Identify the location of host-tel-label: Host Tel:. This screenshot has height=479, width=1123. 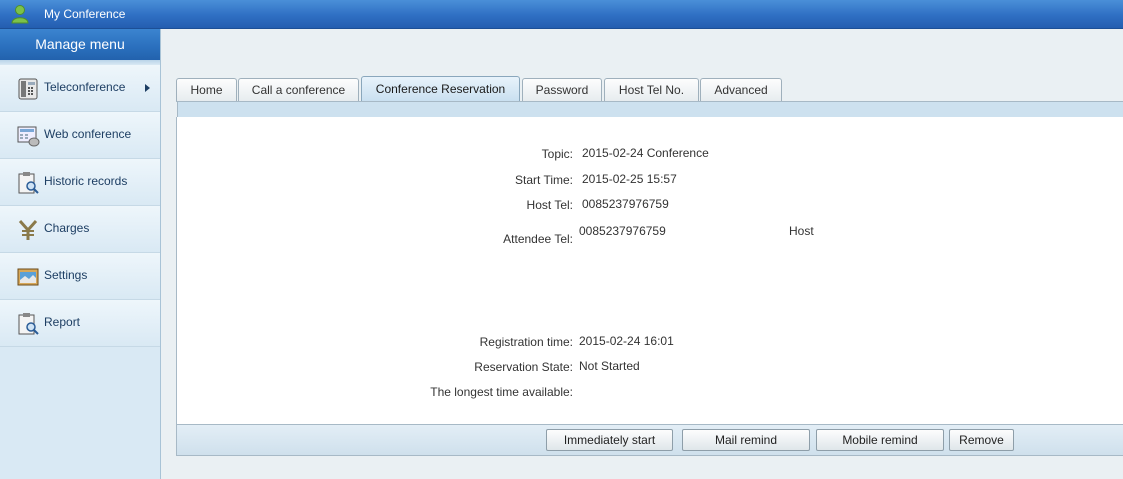
(549, 205).